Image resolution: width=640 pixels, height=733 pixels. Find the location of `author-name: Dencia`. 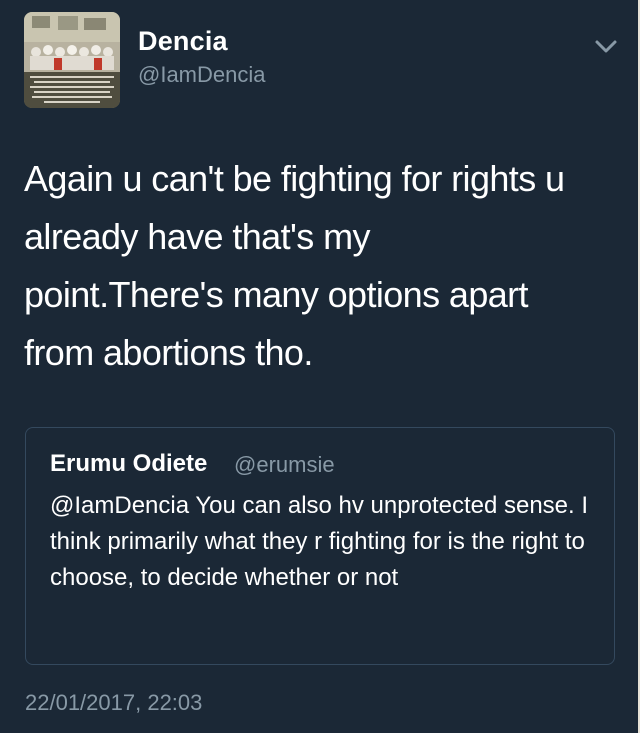

author-name: Dencia is located at coordinates (183, 41).